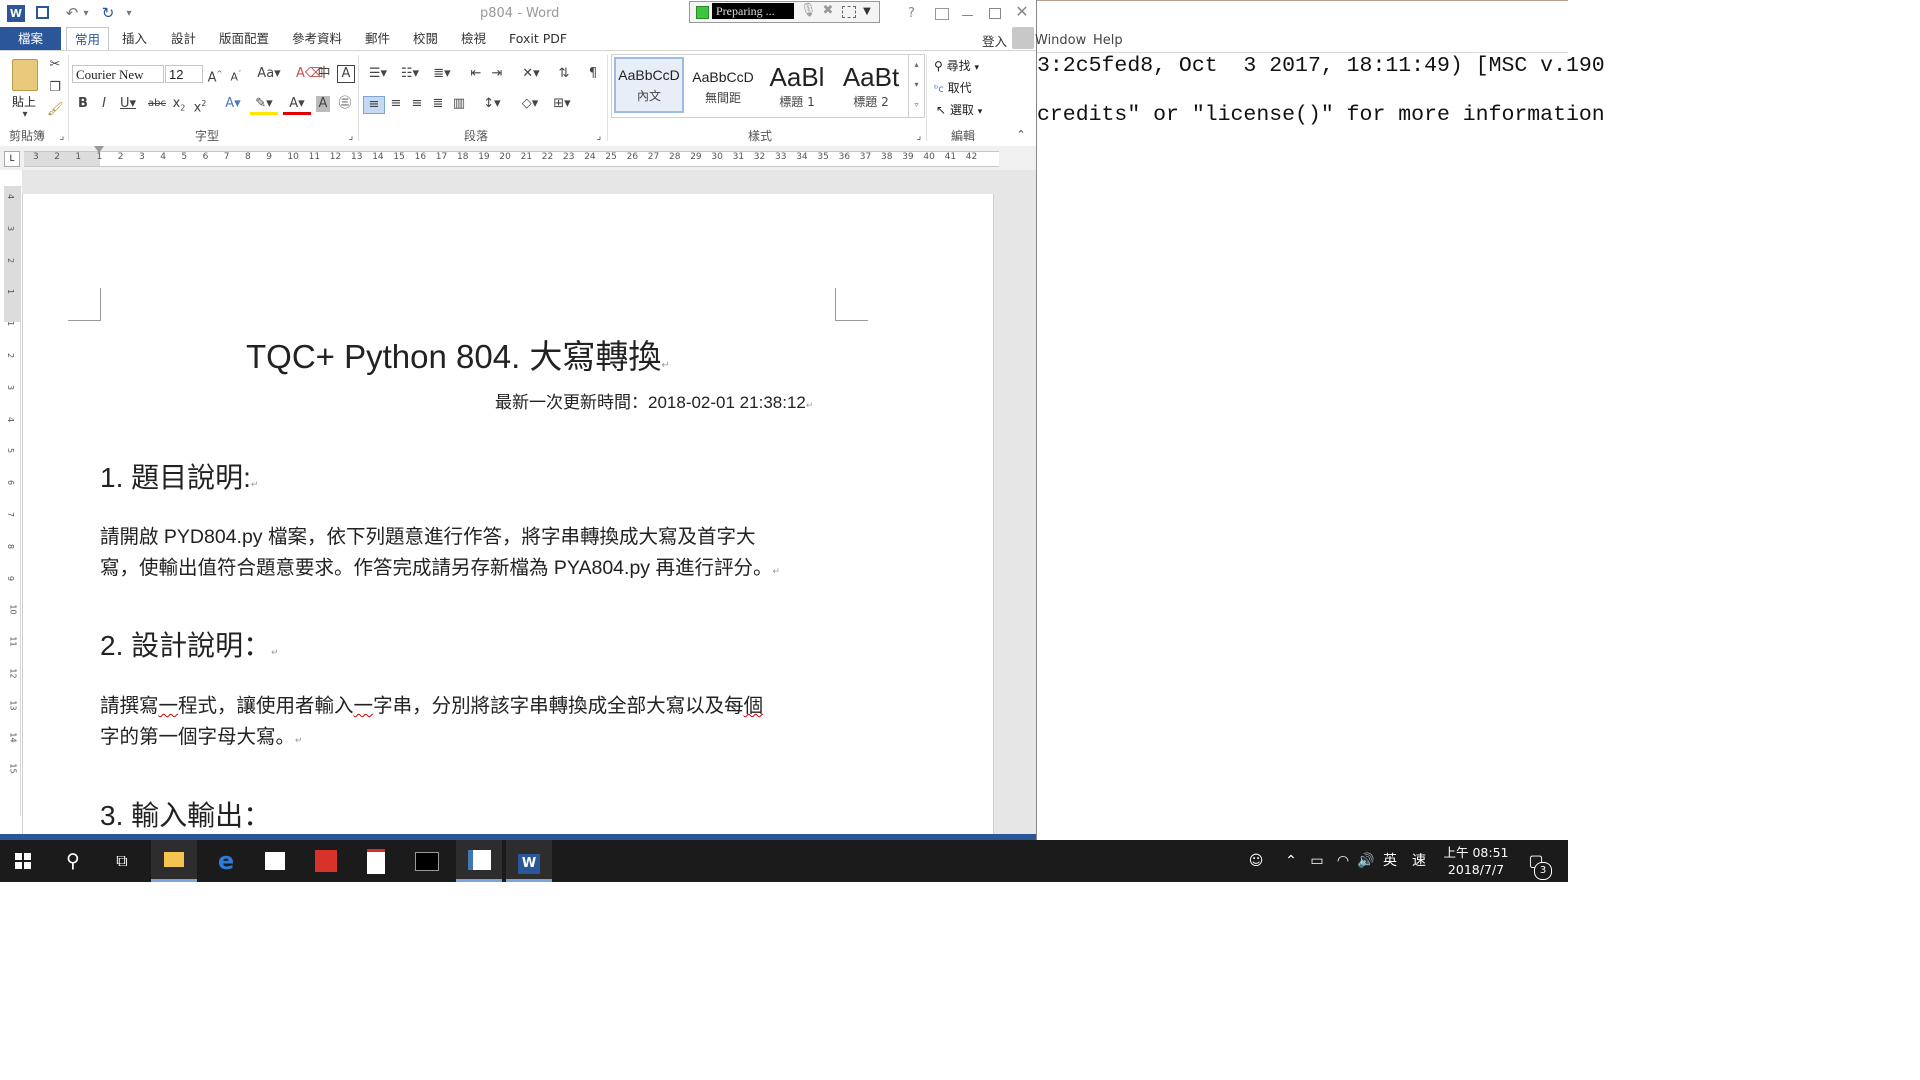 The image size is (1920, 1080). What do you see at coordinates (23, 861) in the screenshot?
I see `start-button` at bounding box center [23, 861].